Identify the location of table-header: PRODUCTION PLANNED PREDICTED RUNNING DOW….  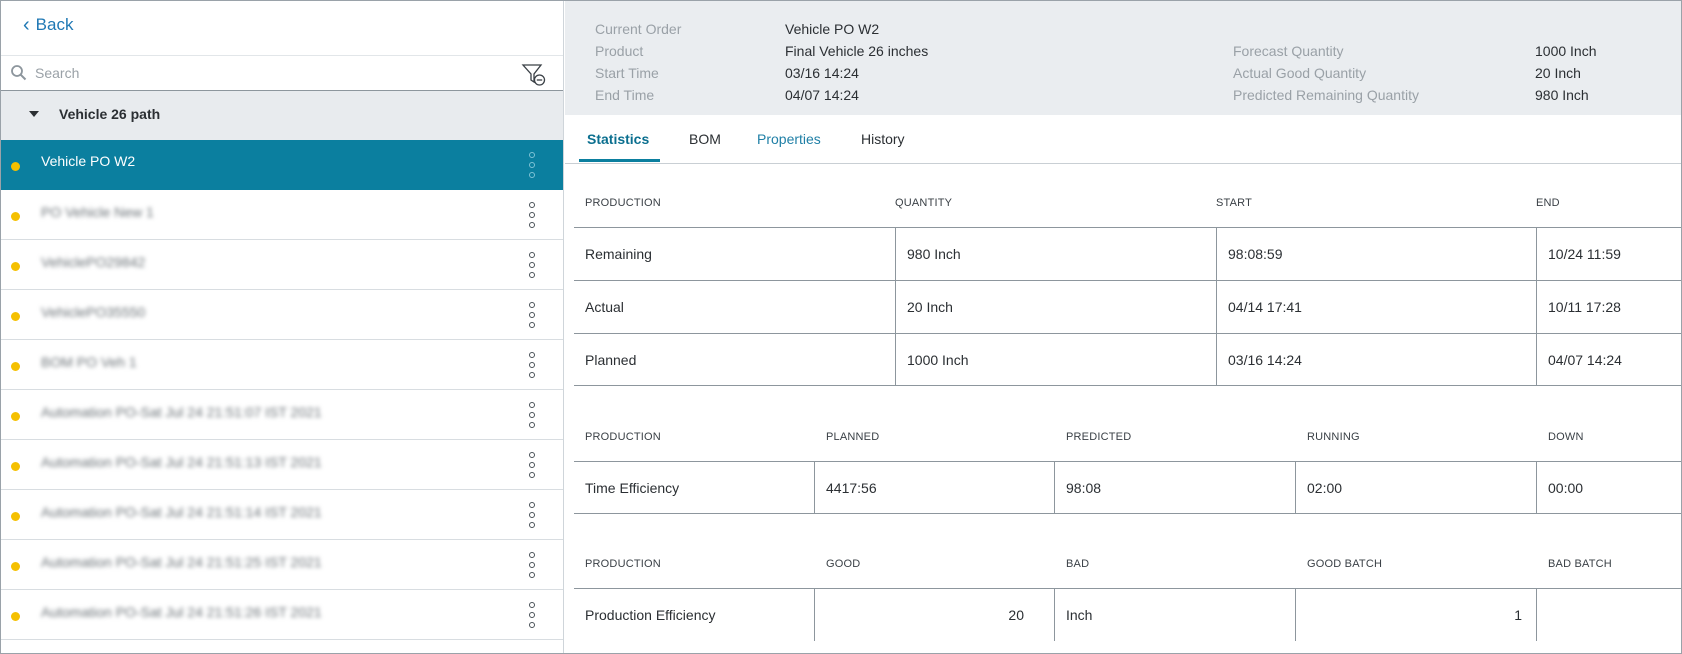
(1127, 432).